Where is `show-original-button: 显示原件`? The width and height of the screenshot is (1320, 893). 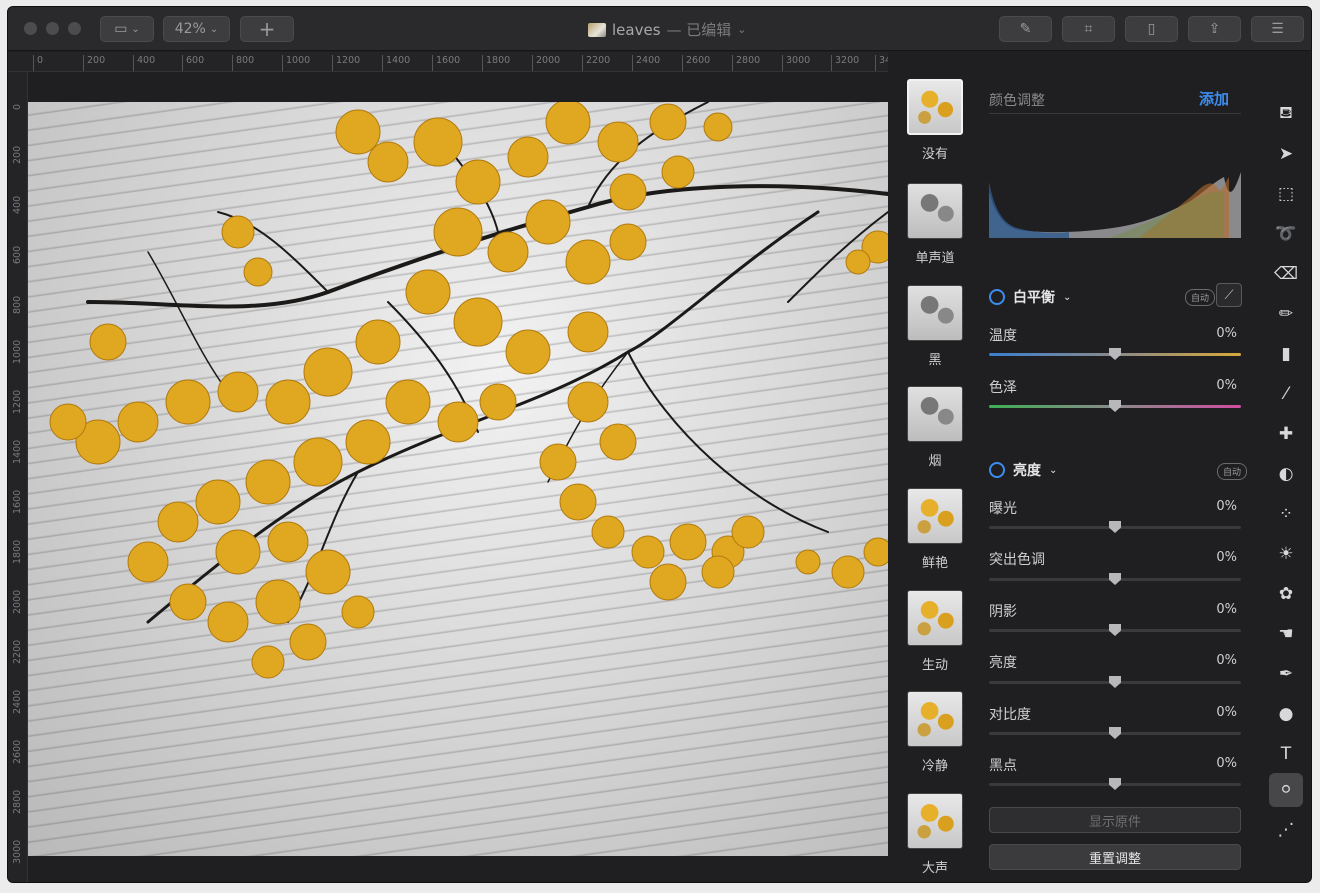 show-original-button: 显示原件 is located at coordinates (1115, 820).